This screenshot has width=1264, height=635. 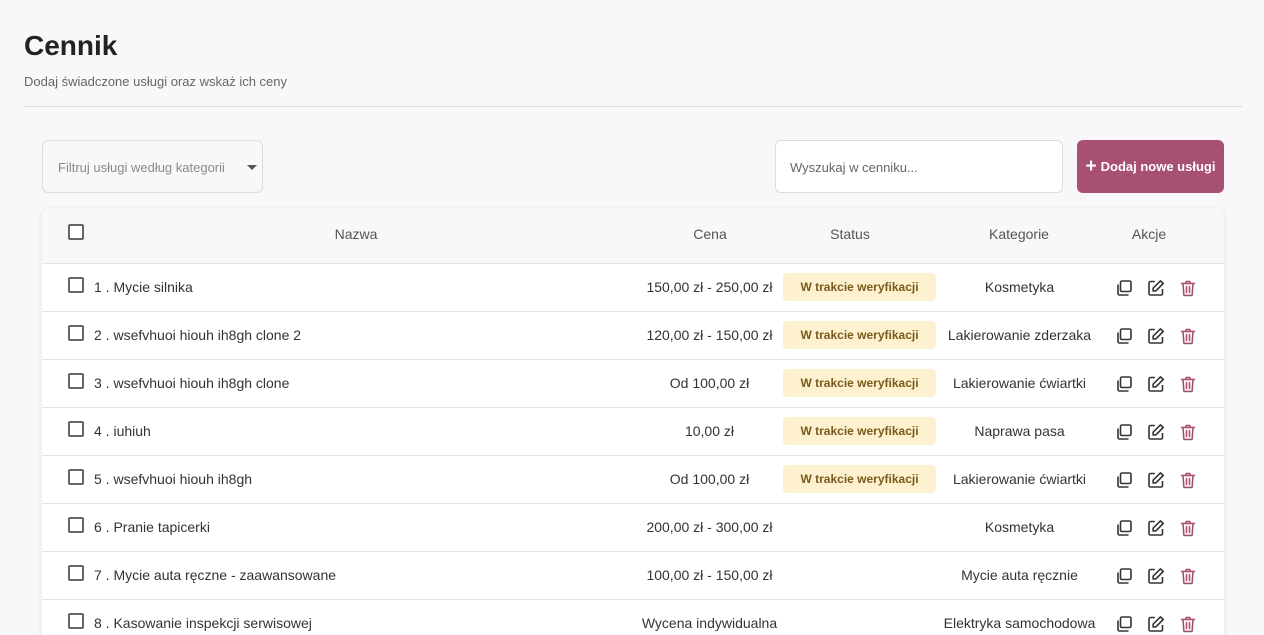 I want to click on add-services-button: + Dodaj nowe usługi, so click(x=1150, y=166).